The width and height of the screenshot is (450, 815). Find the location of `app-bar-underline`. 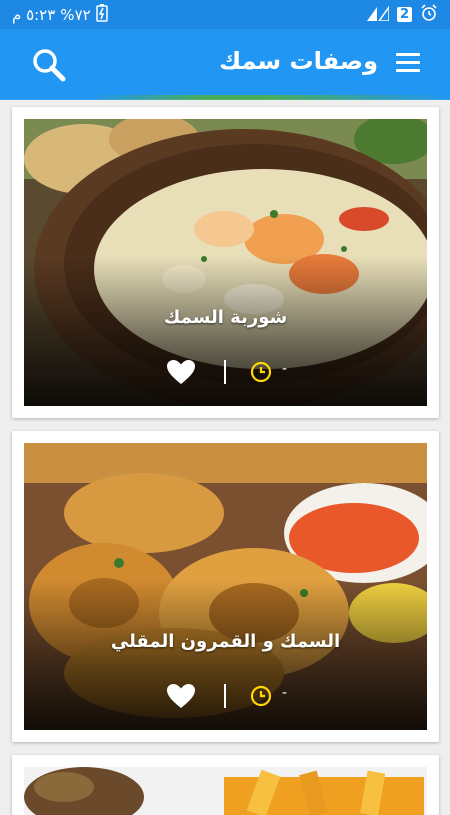

app-bar-underline is located at coordinates (225, 97).